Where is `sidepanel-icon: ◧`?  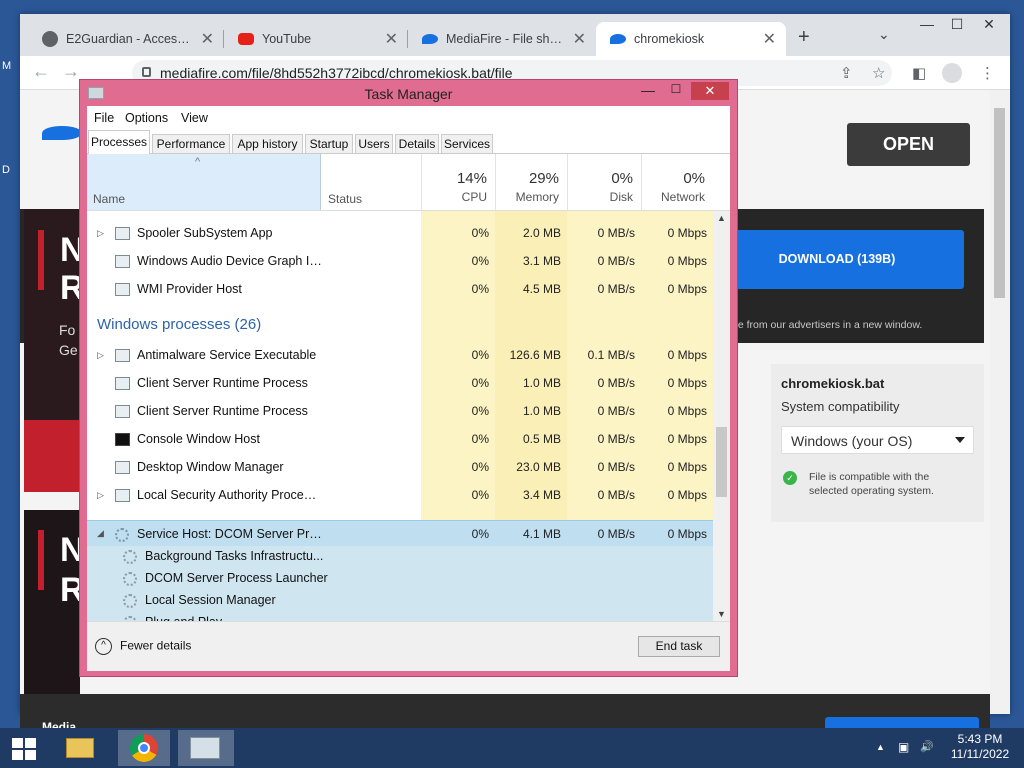 sidepanel-icon: ◧ is located at coordinates (919, 73).